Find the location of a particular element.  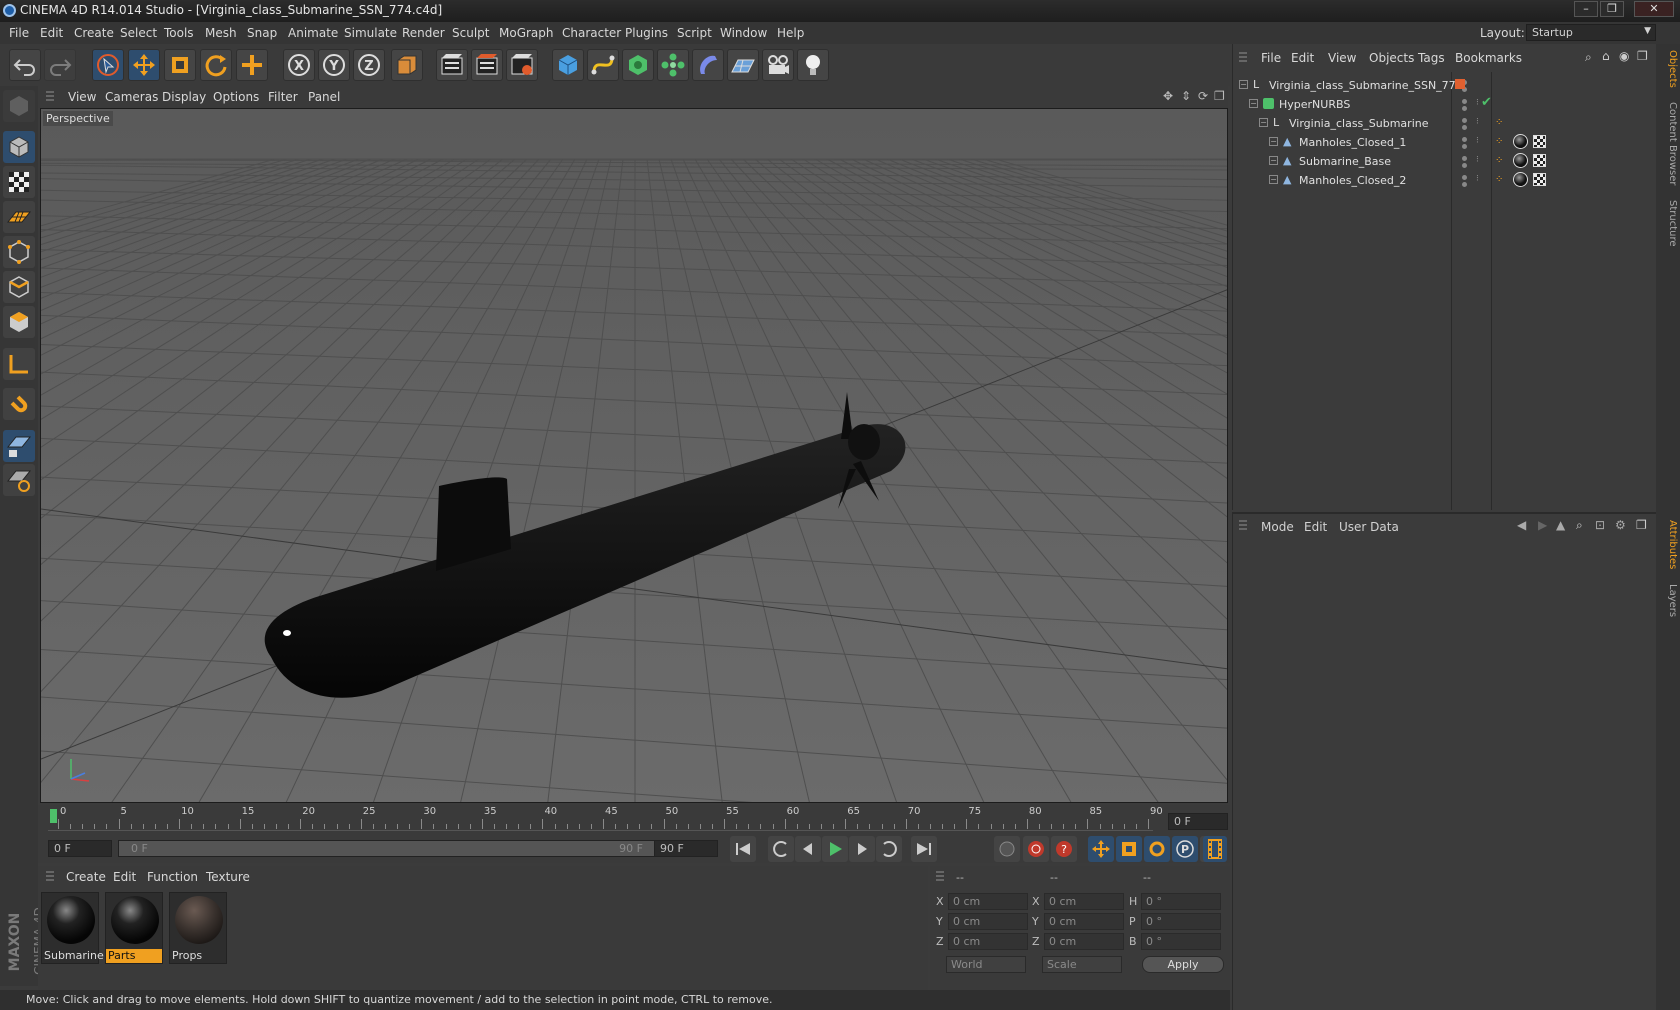

model-mode-button is located at coordinates (19, 147).